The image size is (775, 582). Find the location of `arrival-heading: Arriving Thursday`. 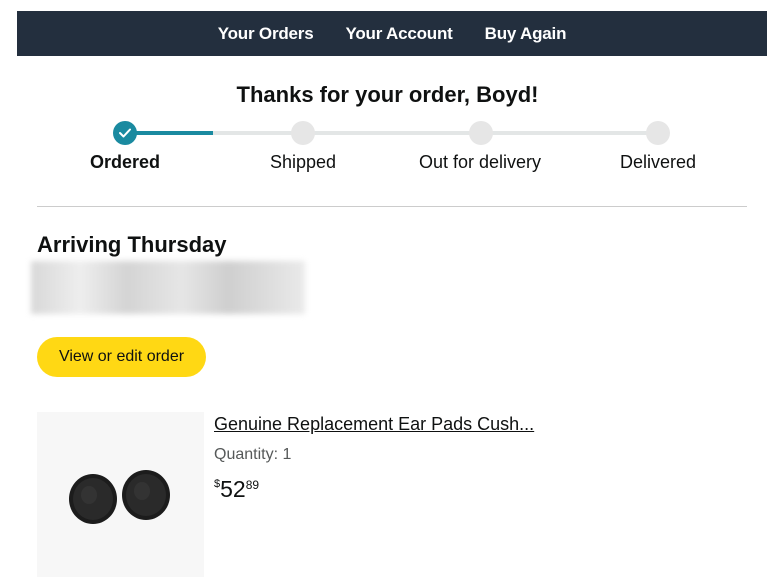

arrival-heading: Arriving Thursday is located at coordinates (132, 244).